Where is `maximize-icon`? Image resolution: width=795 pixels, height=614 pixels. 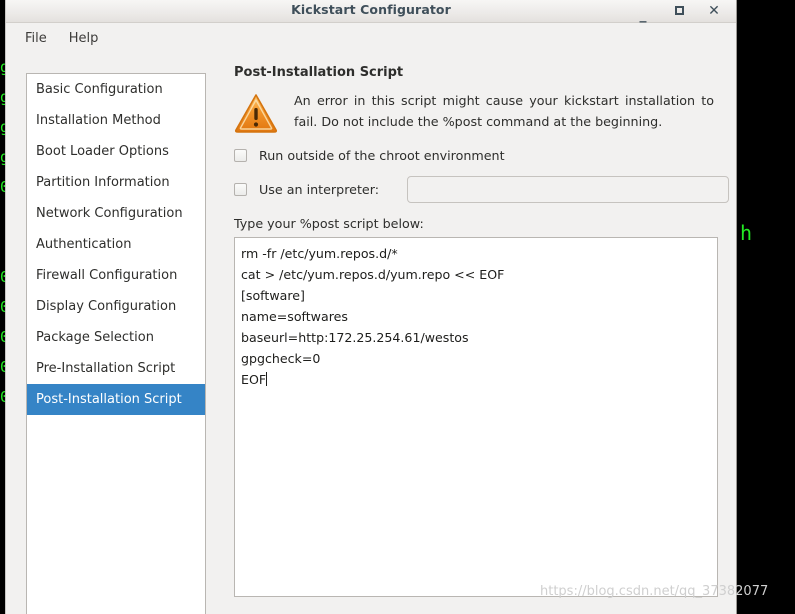 maximize-icon is located at coordinates (679, 10).